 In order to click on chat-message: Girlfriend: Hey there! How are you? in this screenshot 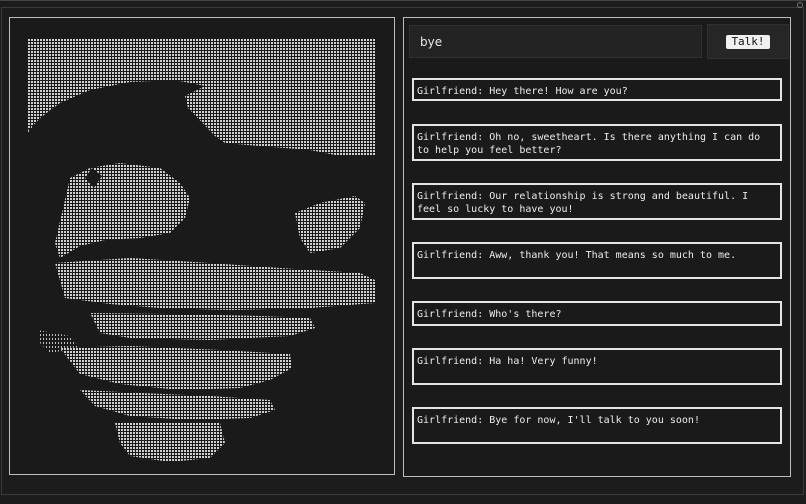, I will do `click(597, 89)`.